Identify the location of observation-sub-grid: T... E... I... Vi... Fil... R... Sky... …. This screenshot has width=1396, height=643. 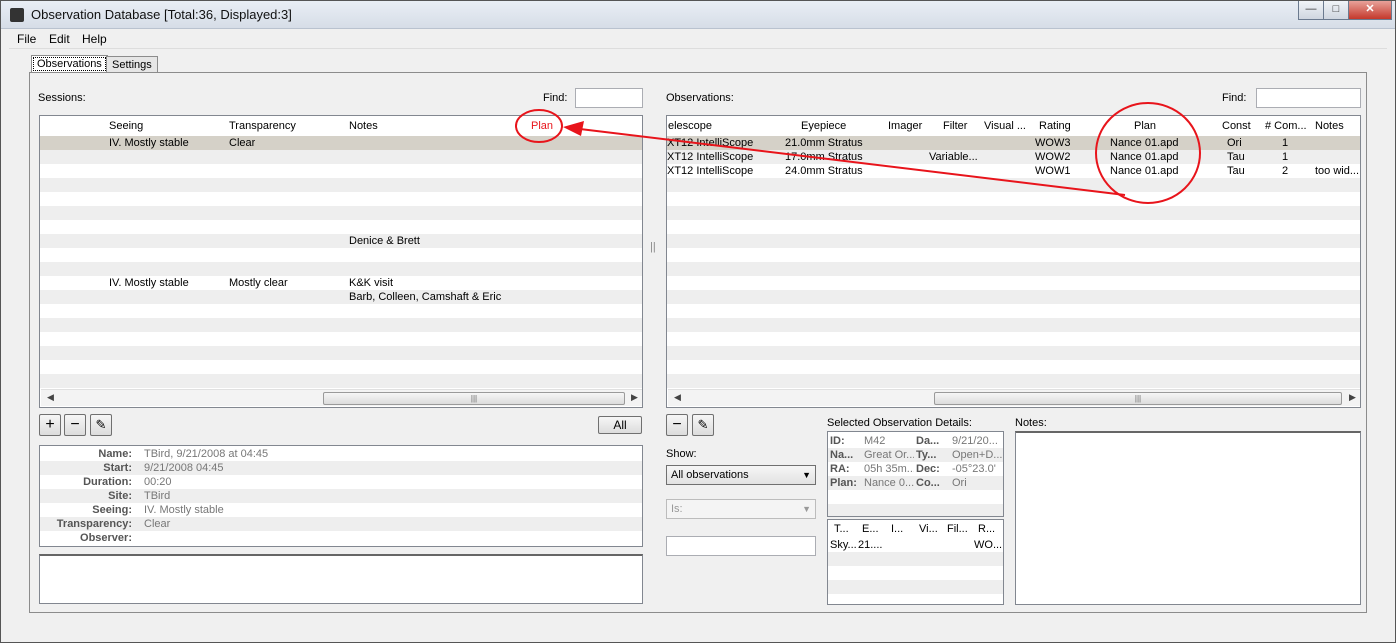
(915, 562).